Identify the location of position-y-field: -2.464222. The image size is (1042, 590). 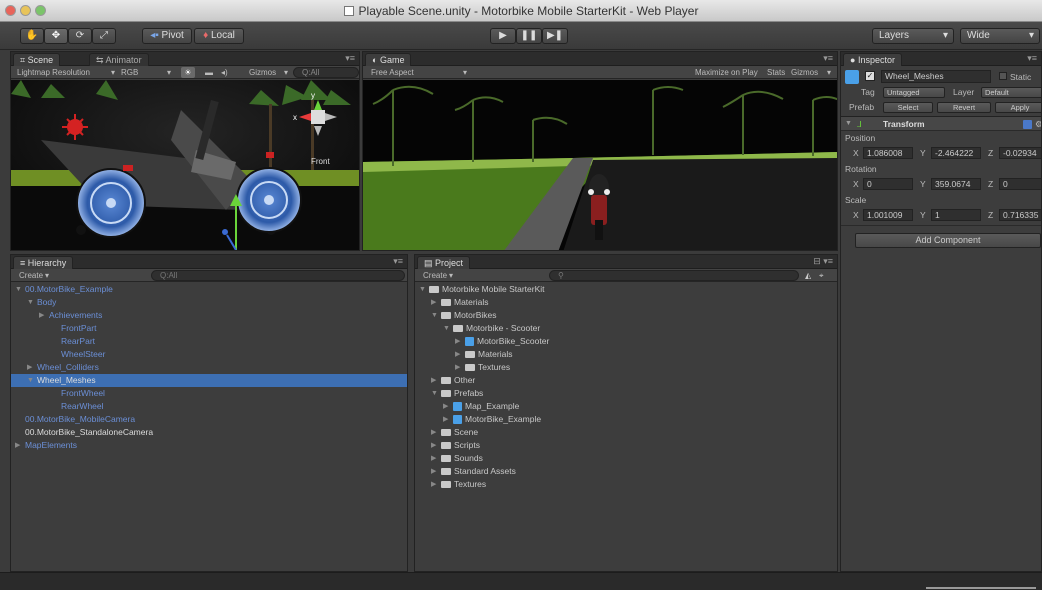
(956, 153).